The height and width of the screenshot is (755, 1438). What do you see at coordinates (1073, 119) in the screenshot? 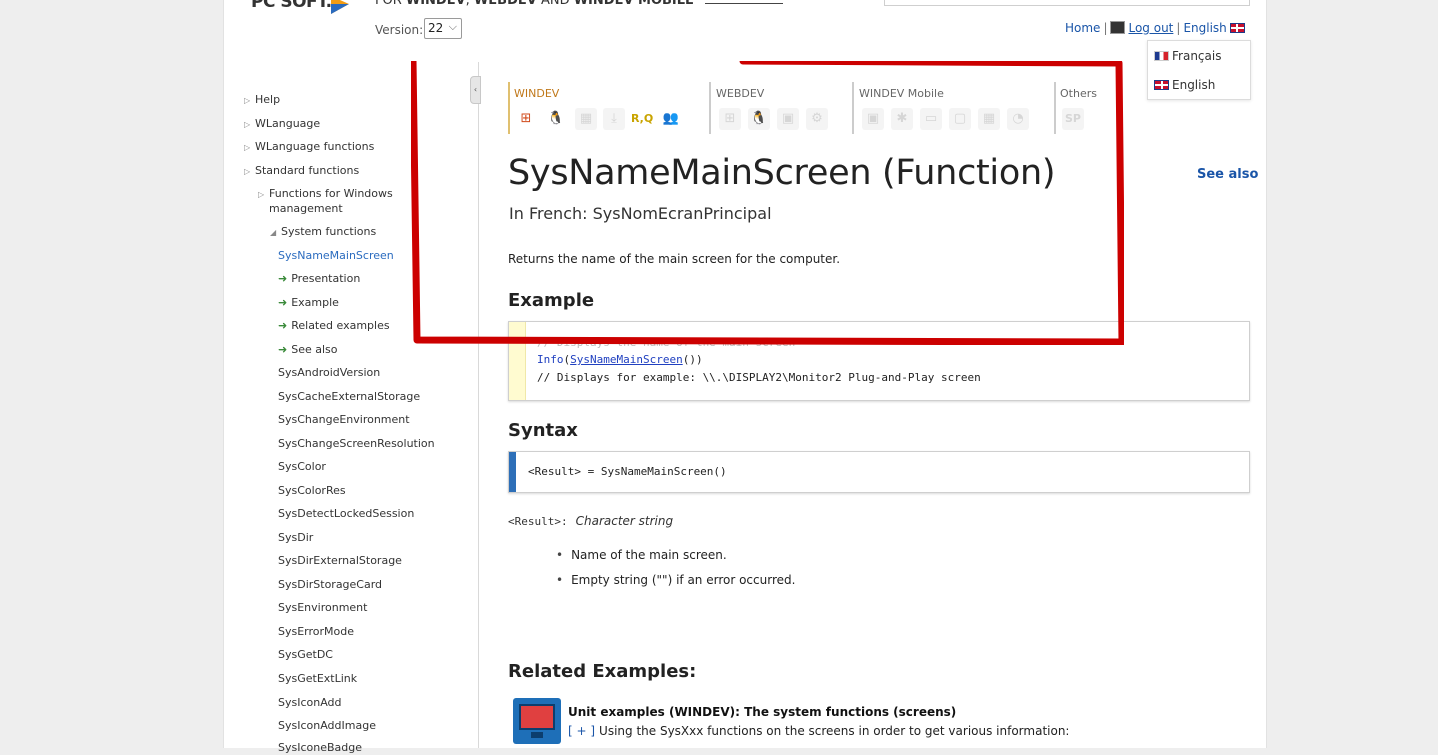
I see `stored-procedure-icon: SP` at bounding box center [1073, 119].